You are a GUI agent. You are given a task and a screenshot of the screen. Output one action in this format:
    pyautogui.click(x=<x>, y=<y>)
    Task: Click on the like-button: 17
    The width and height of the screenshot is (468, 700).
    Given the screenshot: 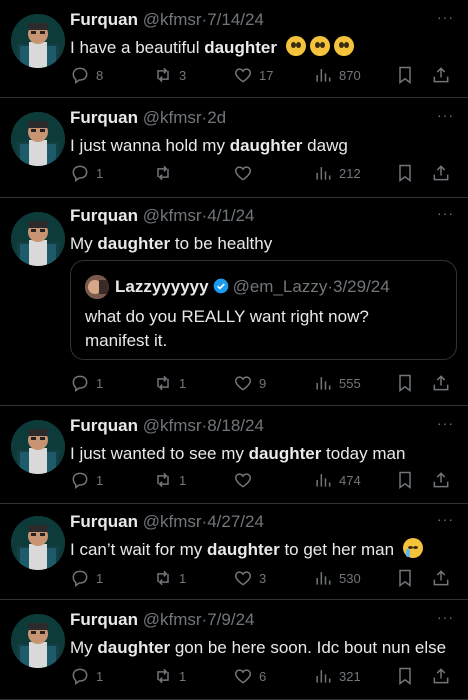 What is the action you would take?
    pyautogui.click(x=253, y=75)
    